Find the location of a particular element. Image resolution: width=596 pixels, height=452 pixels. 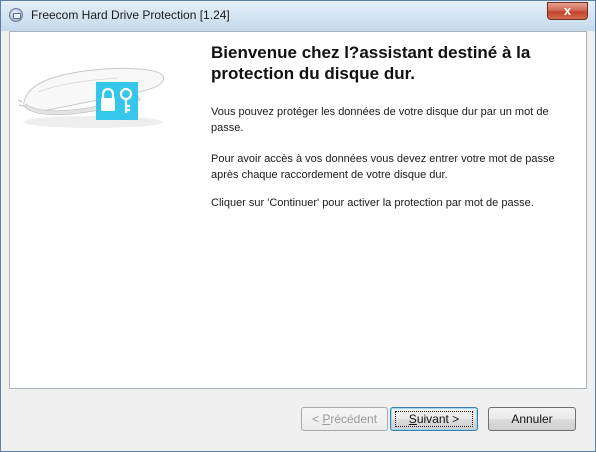

window-title: Freecom Hard Drive Protection [1.24] is located at coordinates (130, 15).